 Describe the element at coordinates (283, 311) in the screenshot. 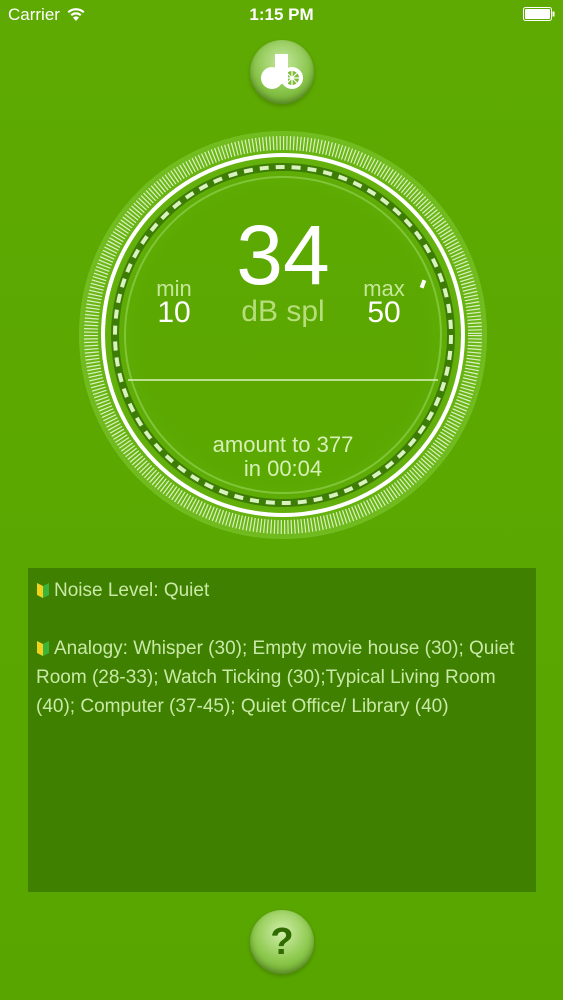

I see `unit-label: dB spl` at that location.